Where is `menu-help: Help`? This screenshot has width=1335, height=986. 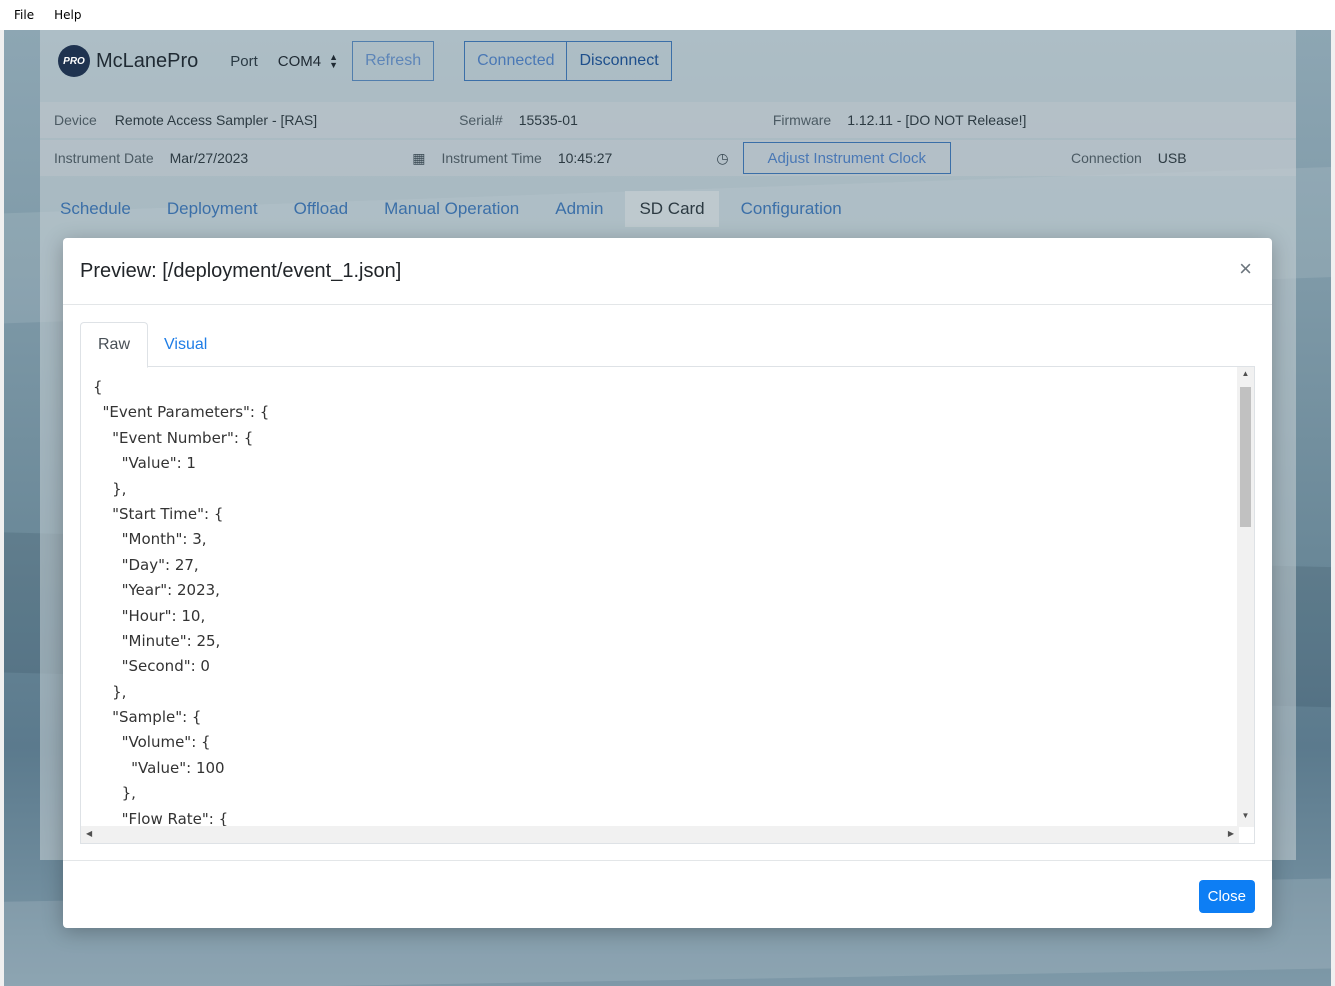
menu-help: Help is located at coordinates (67, 15).